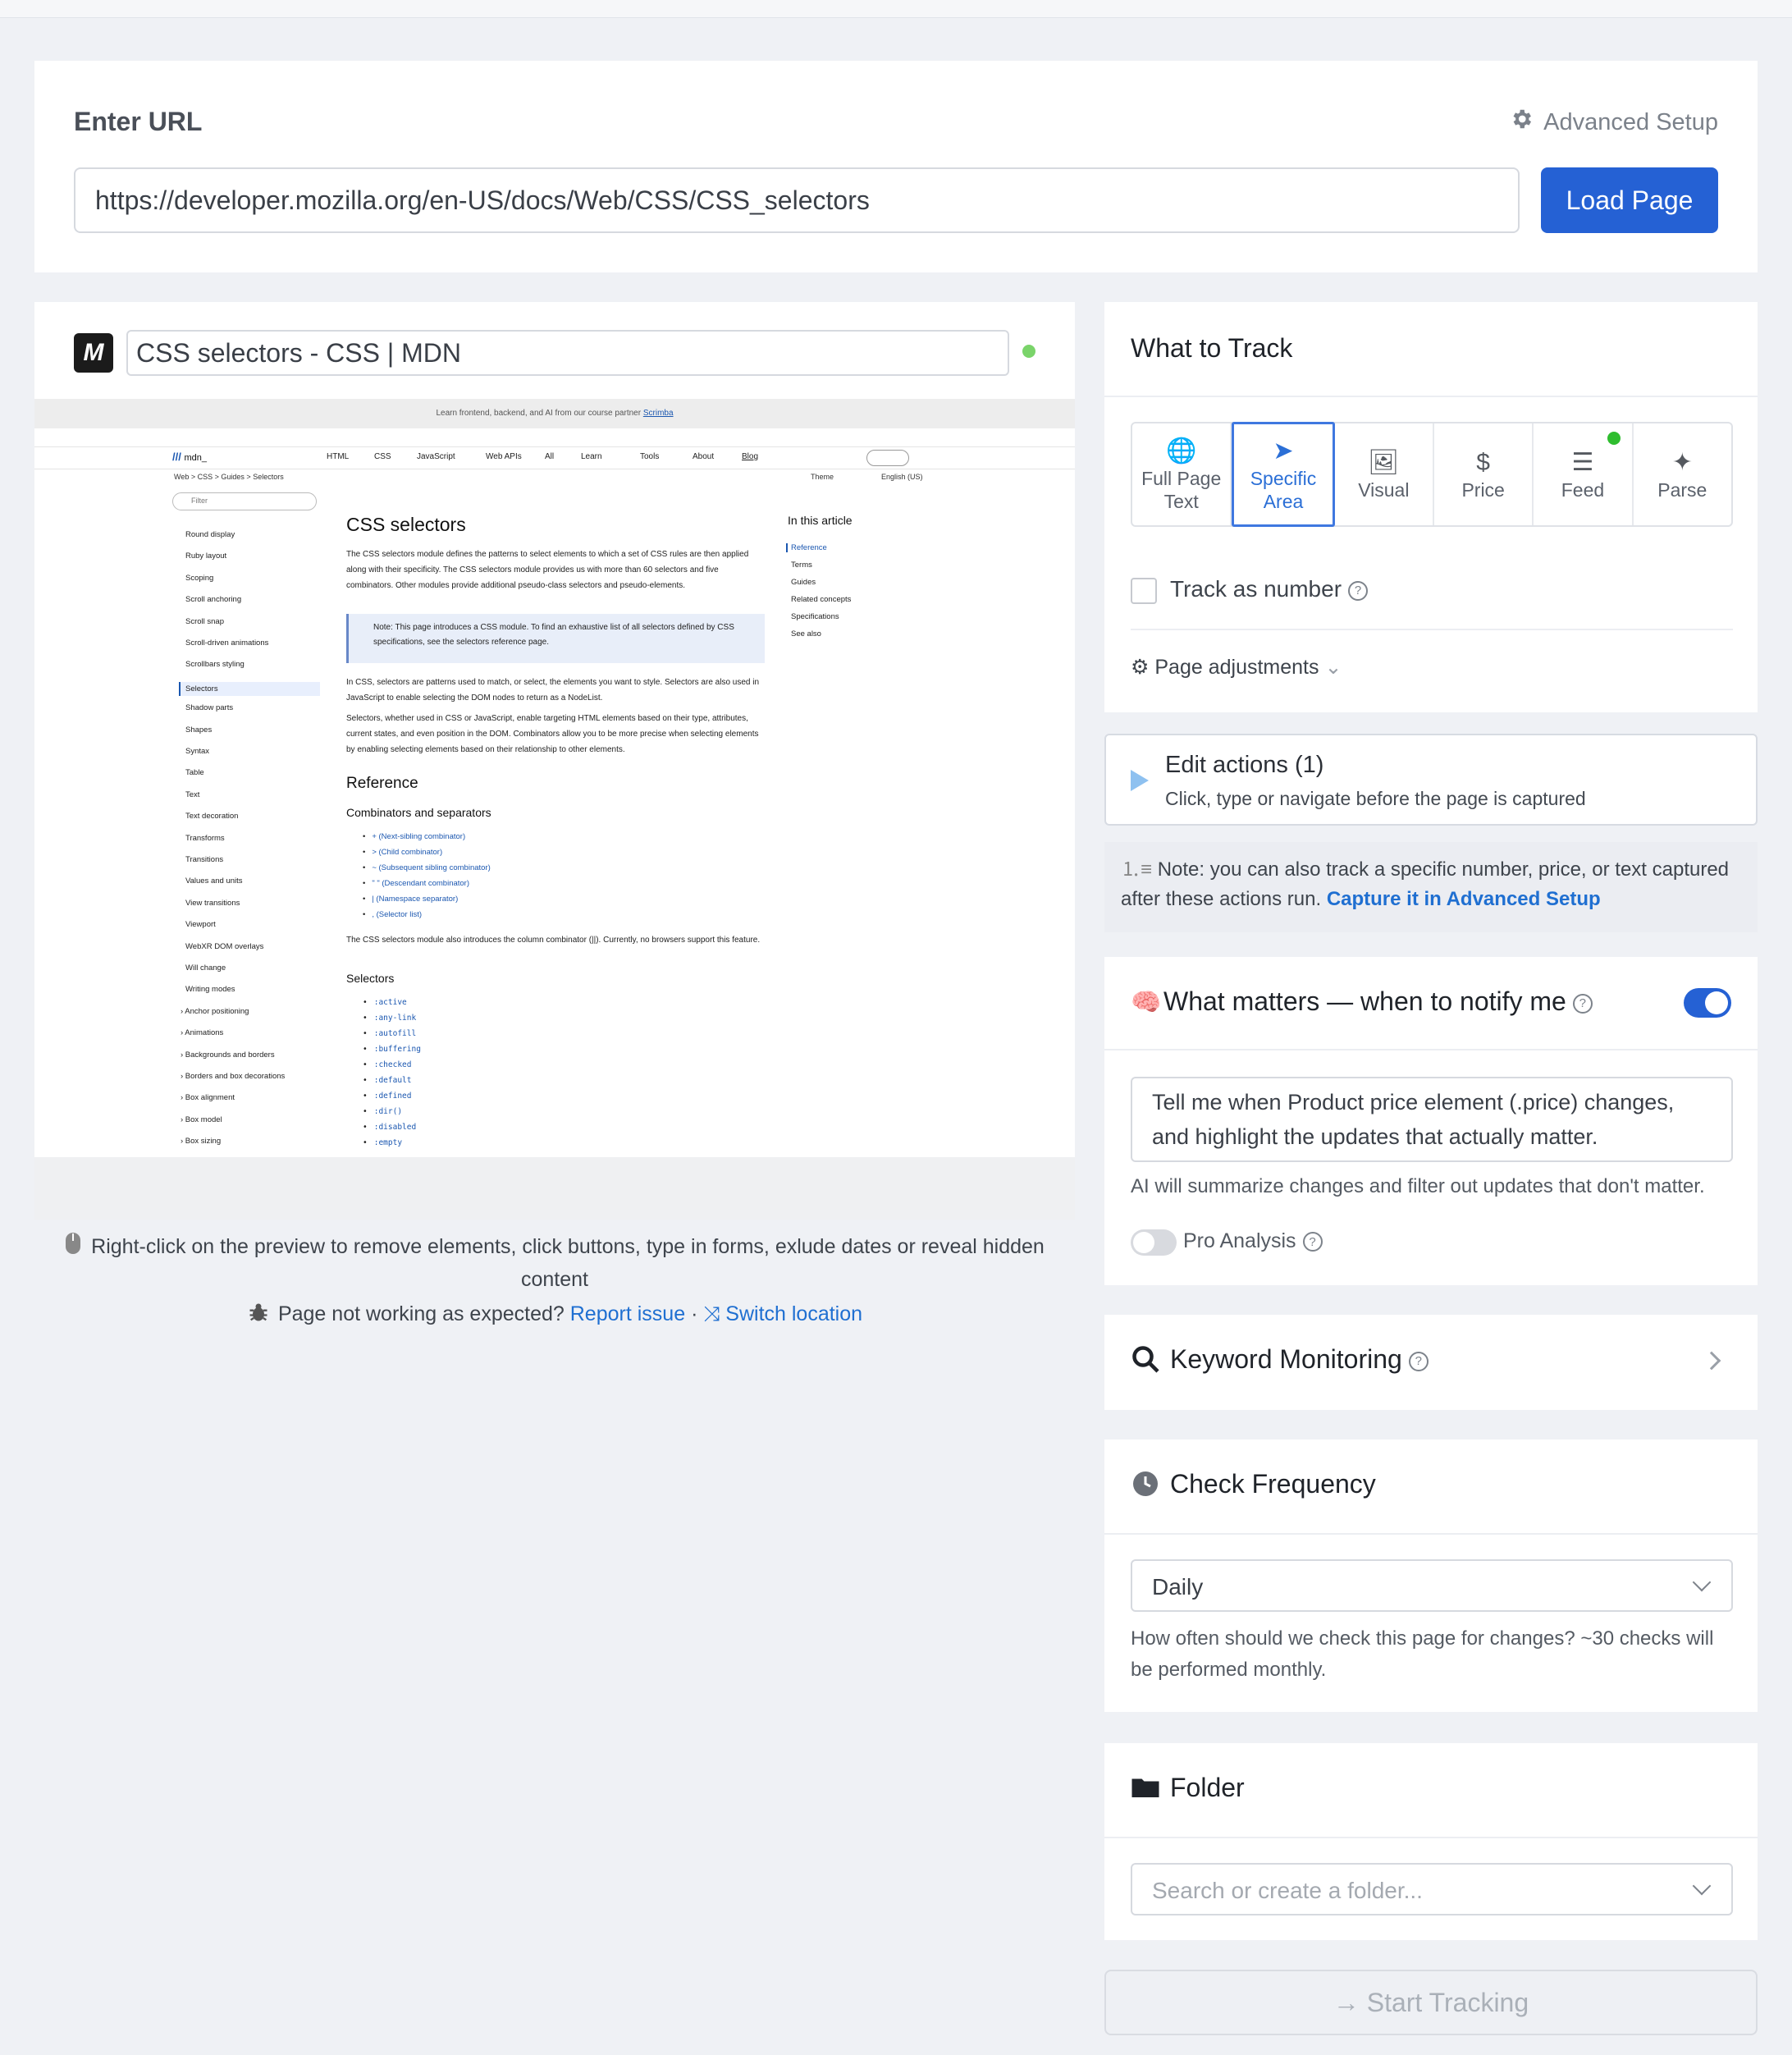  Describe the element at coordinates (806, 547) in the screenshot. I see `mdn-toc-item: Reference` at that location.